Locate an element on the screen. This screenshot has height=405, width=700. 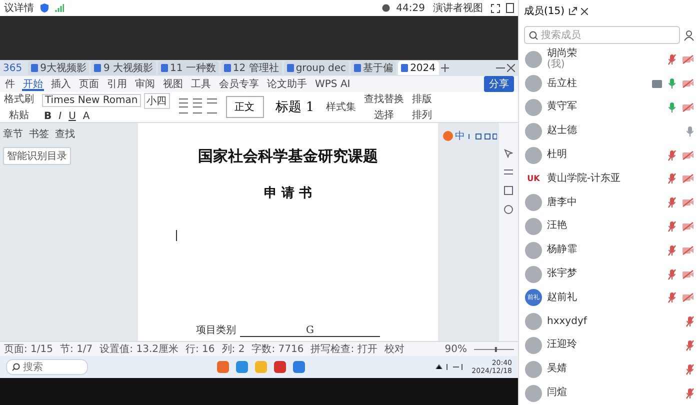
member-name: 汪艳 is located at coordinates (557, 226).